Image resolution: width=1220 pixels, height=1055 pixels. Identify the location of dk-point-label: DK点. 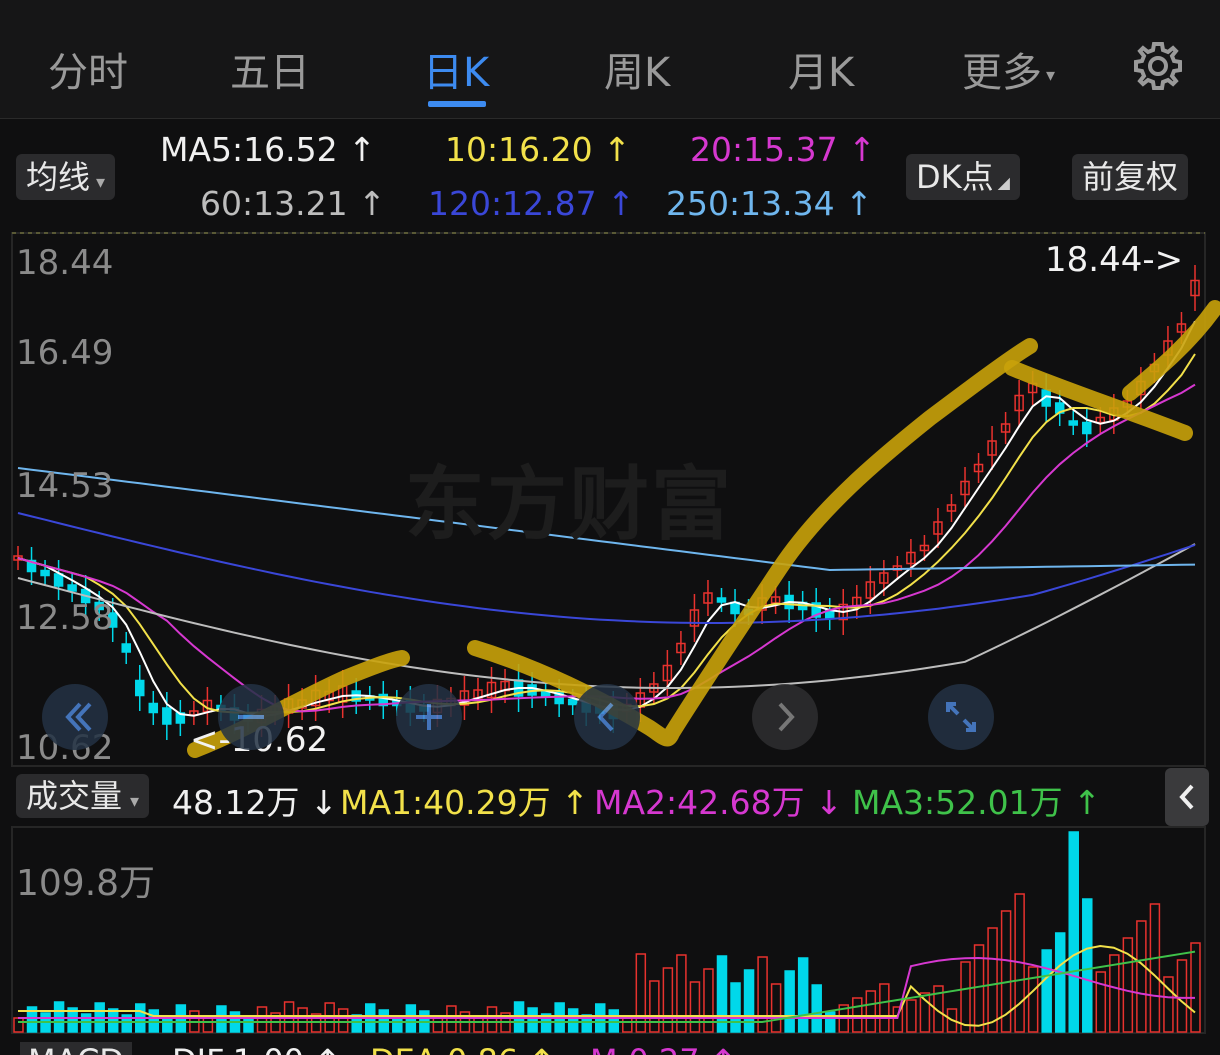
(955, 177).